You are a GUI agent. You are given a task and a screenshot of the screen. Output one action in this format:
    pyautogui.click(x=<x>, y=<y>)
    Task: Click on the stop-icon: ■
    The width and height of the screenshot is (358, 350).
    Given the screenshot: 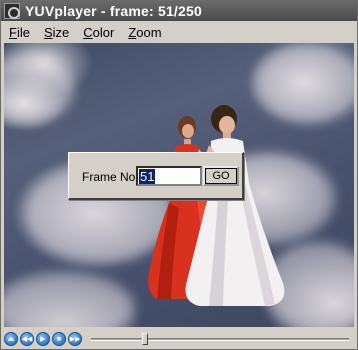 What is the action you would take?
    pyautogui.click(x=59, y=339)
    